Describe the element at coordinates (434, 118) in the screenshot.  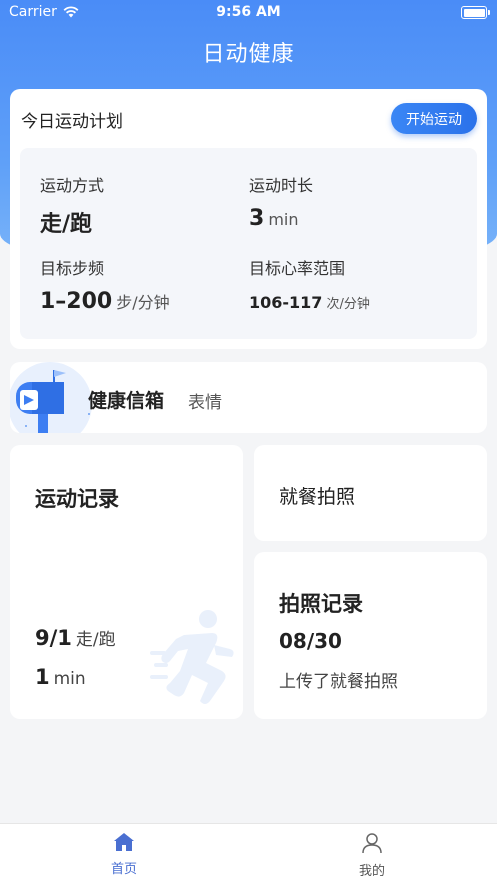
I see `start-exercise-button: 开始运动` at that location.